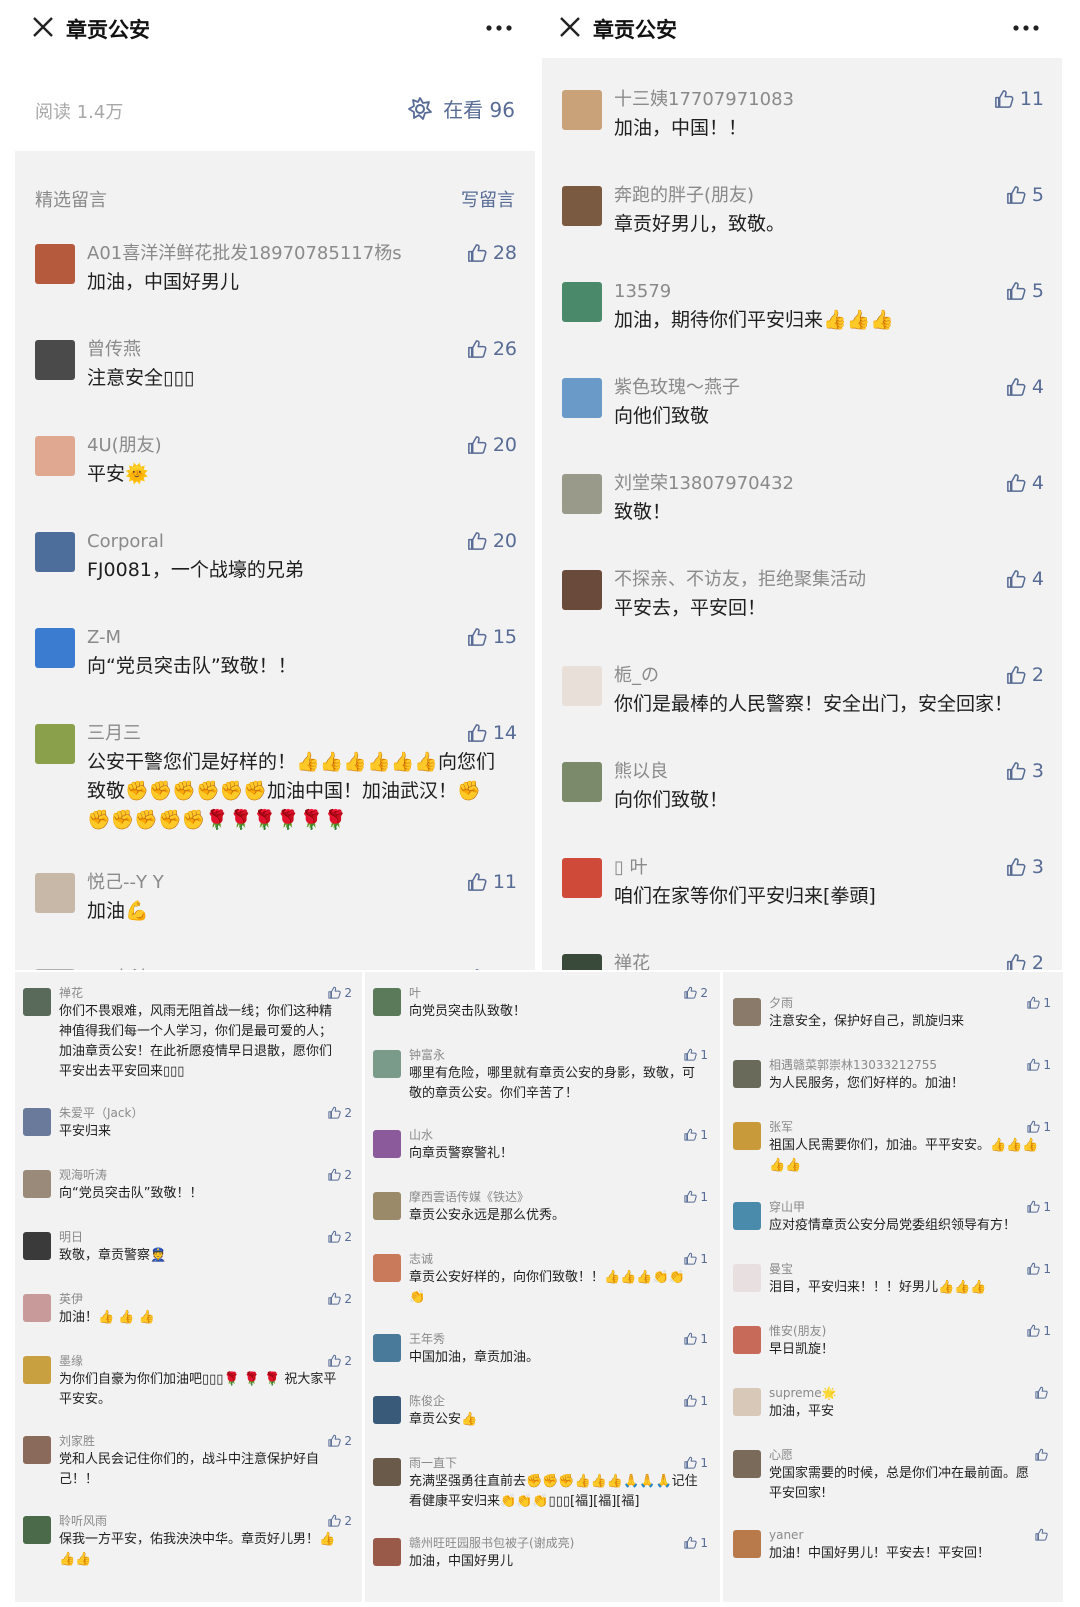  Describe the element at coordinates (461, 108) in the screenshot. I see `seeing-button: 在看 96` at that location.